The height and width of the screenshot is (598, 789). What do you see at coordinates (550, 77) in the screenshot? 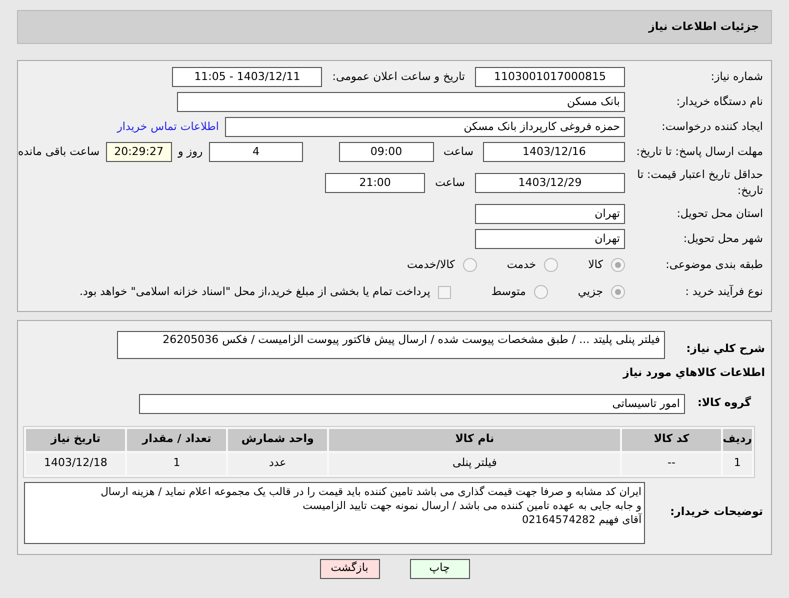
I see `need-number-field: 1103001017000815` at bounding box center [550, 77].